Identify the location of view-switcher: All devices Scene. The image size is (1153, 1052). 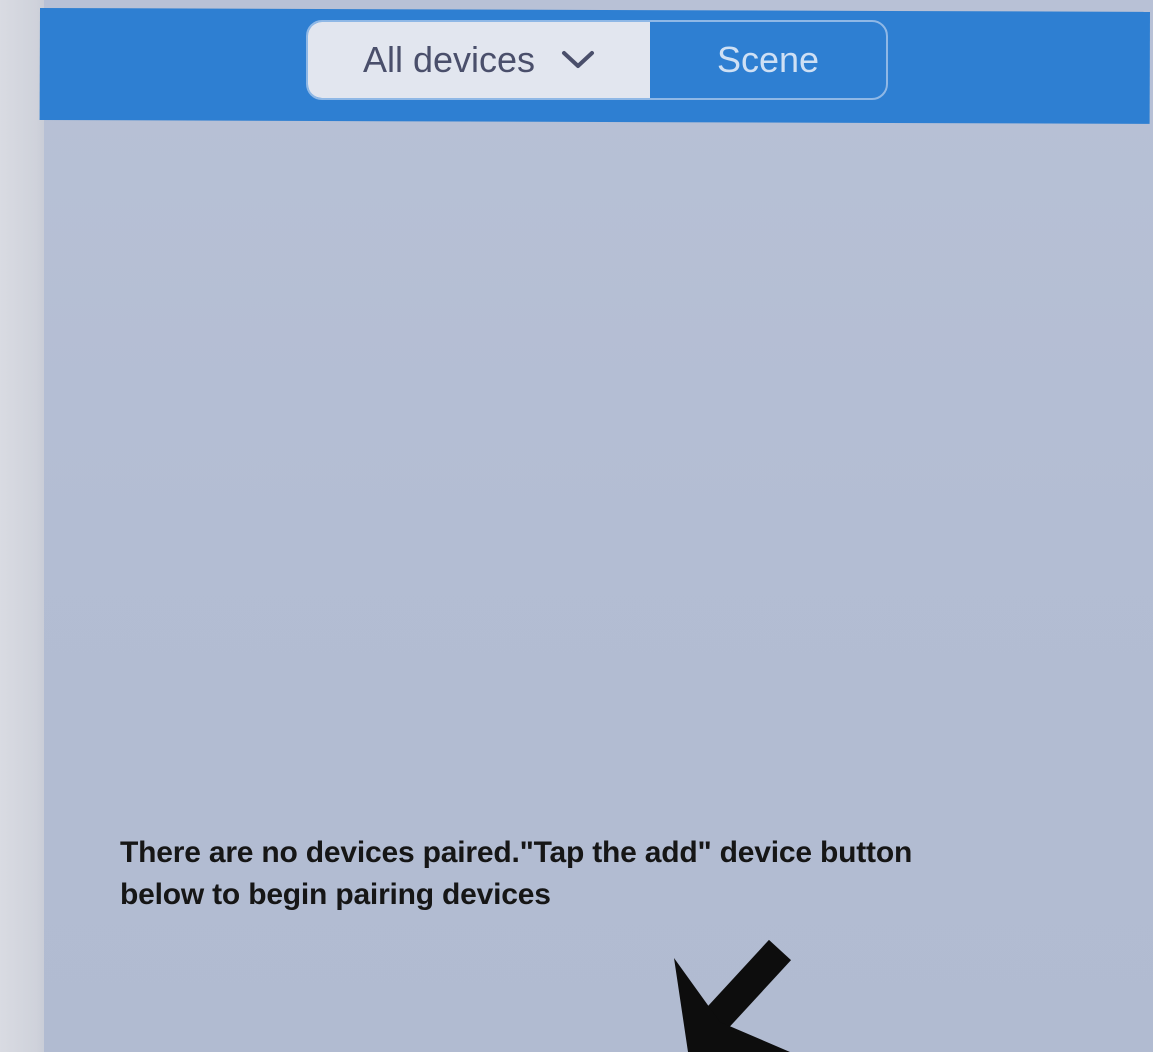
(597, 60).